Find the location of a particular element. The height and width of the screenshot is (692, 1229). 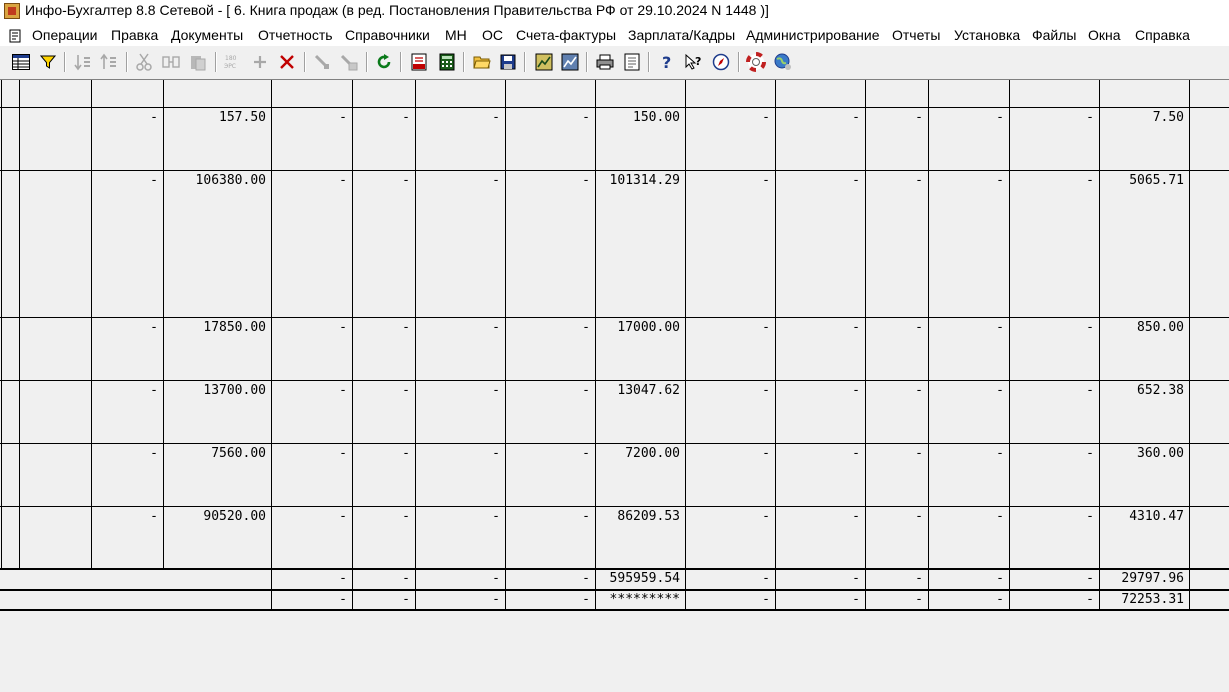

menu-help: Справка is located at coordinates (1162, 35).